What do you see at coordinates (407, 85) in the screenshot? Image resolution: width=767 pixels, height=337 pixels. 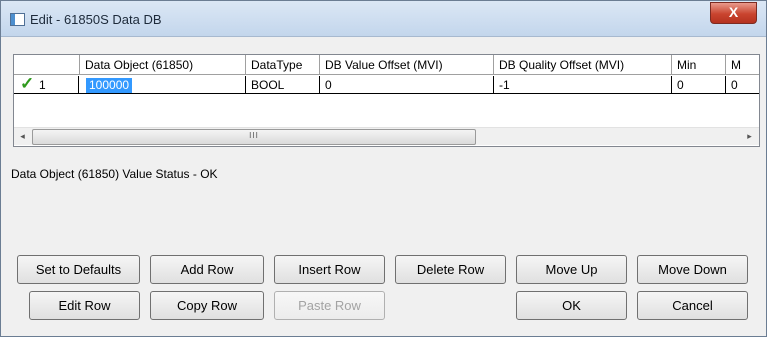 I see `table-cell-db-value-offset: 0` at bounding box center [407, 85].